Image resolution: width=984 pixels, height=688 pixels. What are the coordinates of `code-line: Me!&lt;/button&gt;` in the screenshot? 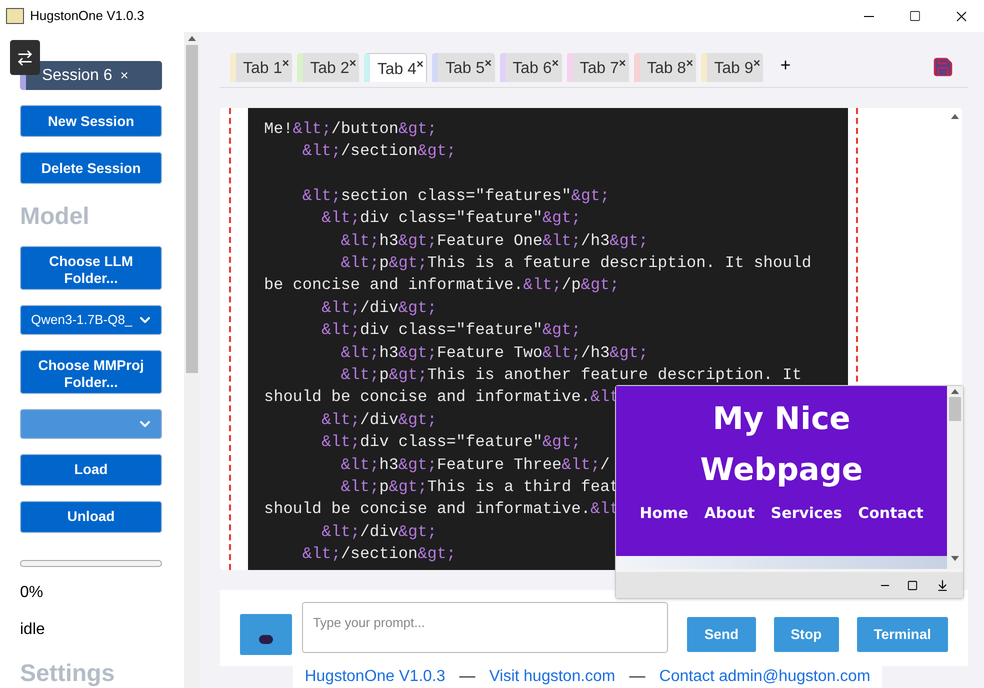 It's located at (350, 129).